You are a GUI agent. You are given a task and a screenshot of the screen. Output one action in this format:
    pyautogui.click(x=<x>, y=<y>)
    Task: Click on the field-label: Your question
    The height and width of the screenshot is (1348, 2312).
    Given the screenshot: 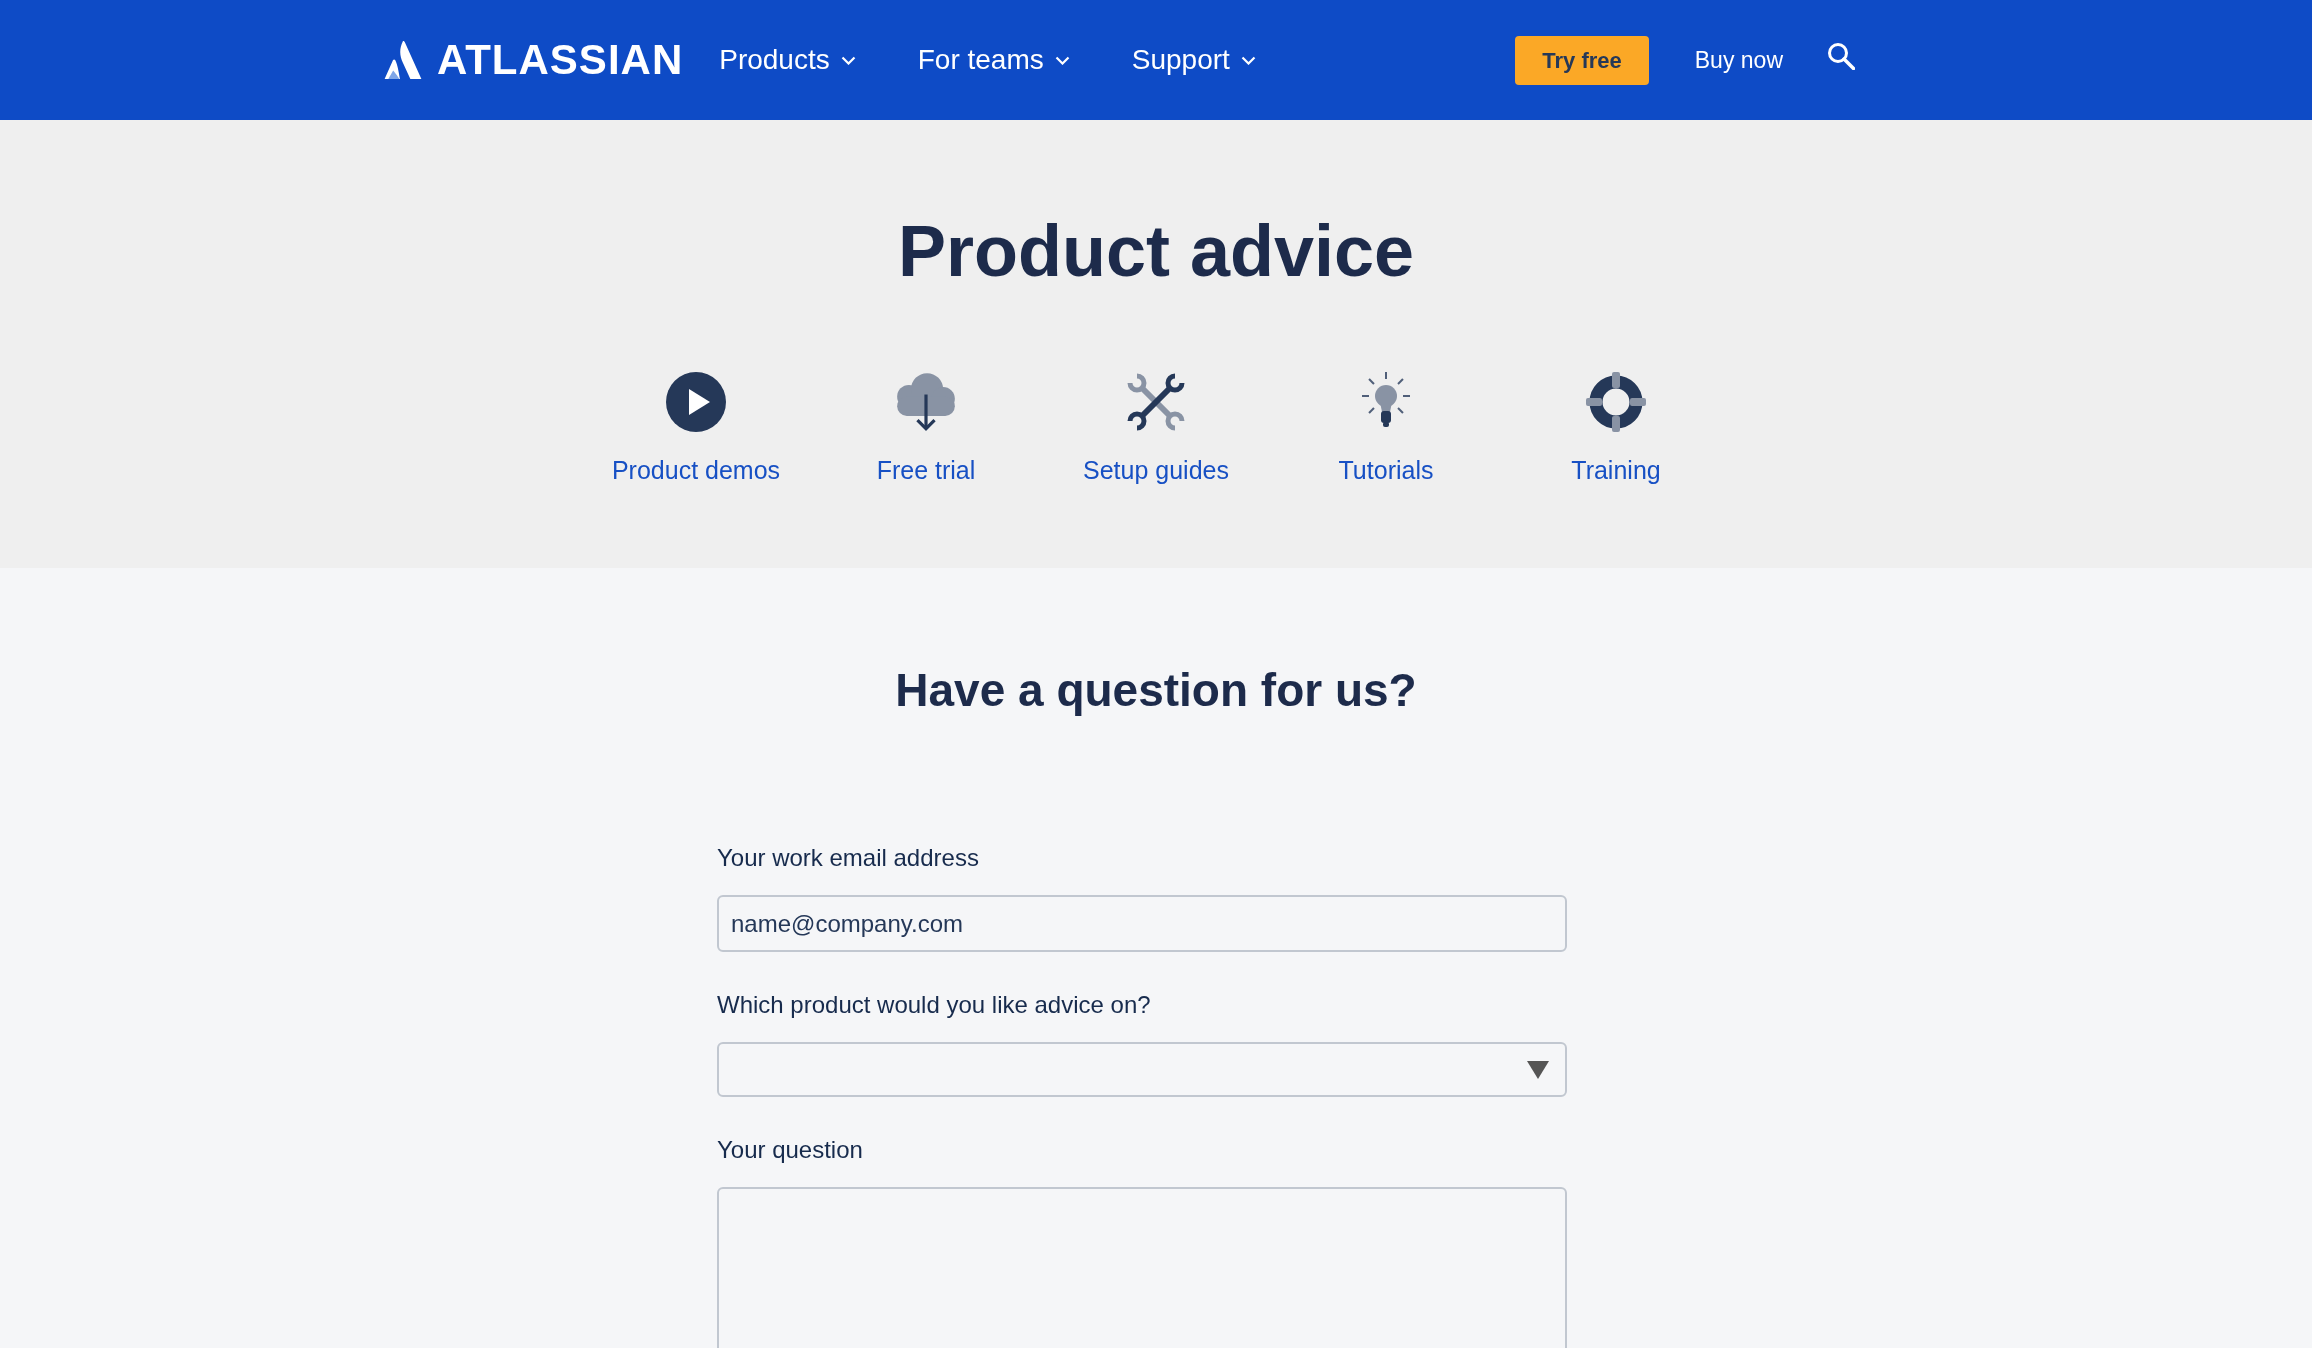 What is the action you would take?
    pyautogui.click(x=790, y=1150)
    